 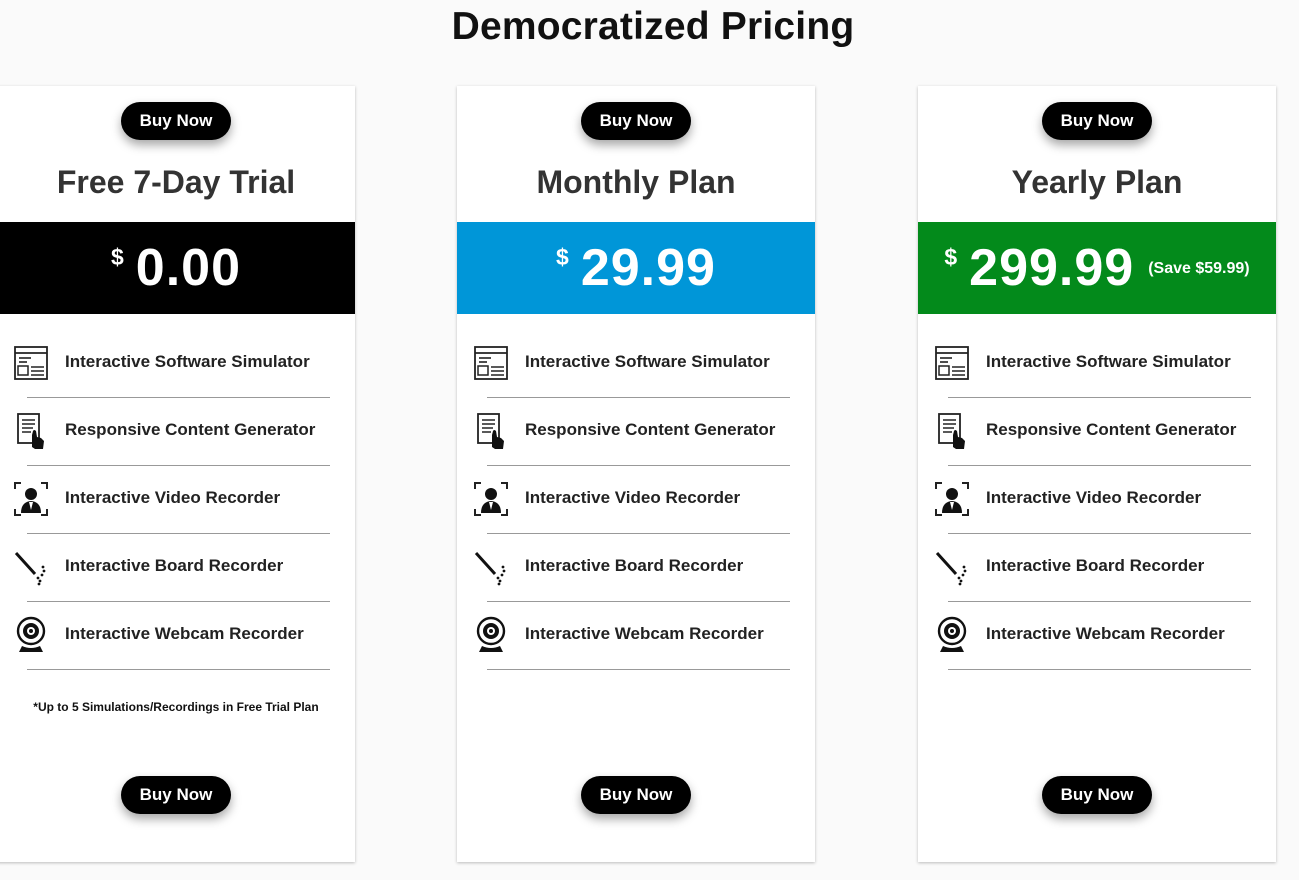 What do you see at coordinates (653, 26) in the screenshot?
I see `page-title: Democratized Pricing` at bounding box center [653, 26].